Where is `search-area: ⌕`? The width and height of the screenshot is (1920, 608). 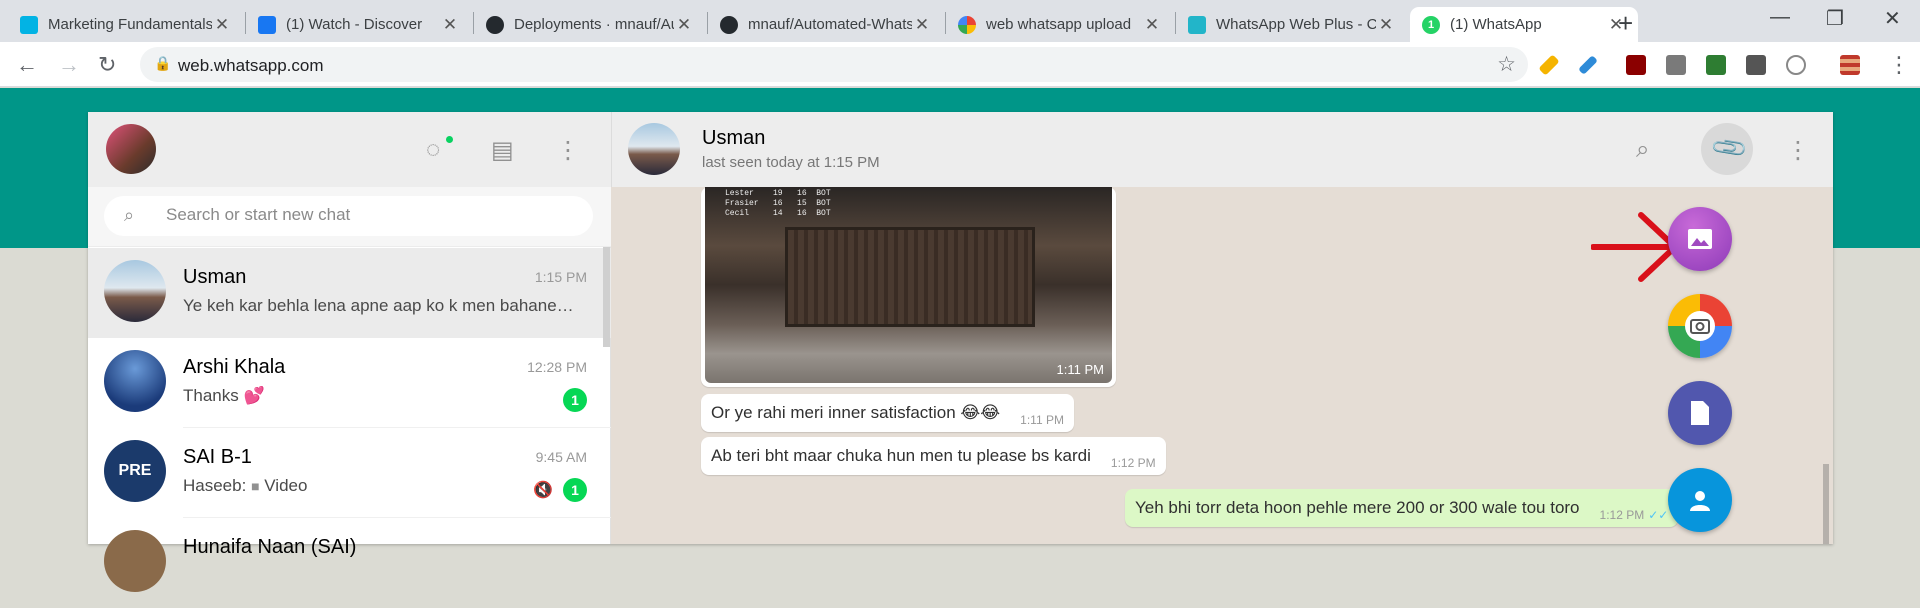
search-area: ⌕ is located at coordinates (349, 217).